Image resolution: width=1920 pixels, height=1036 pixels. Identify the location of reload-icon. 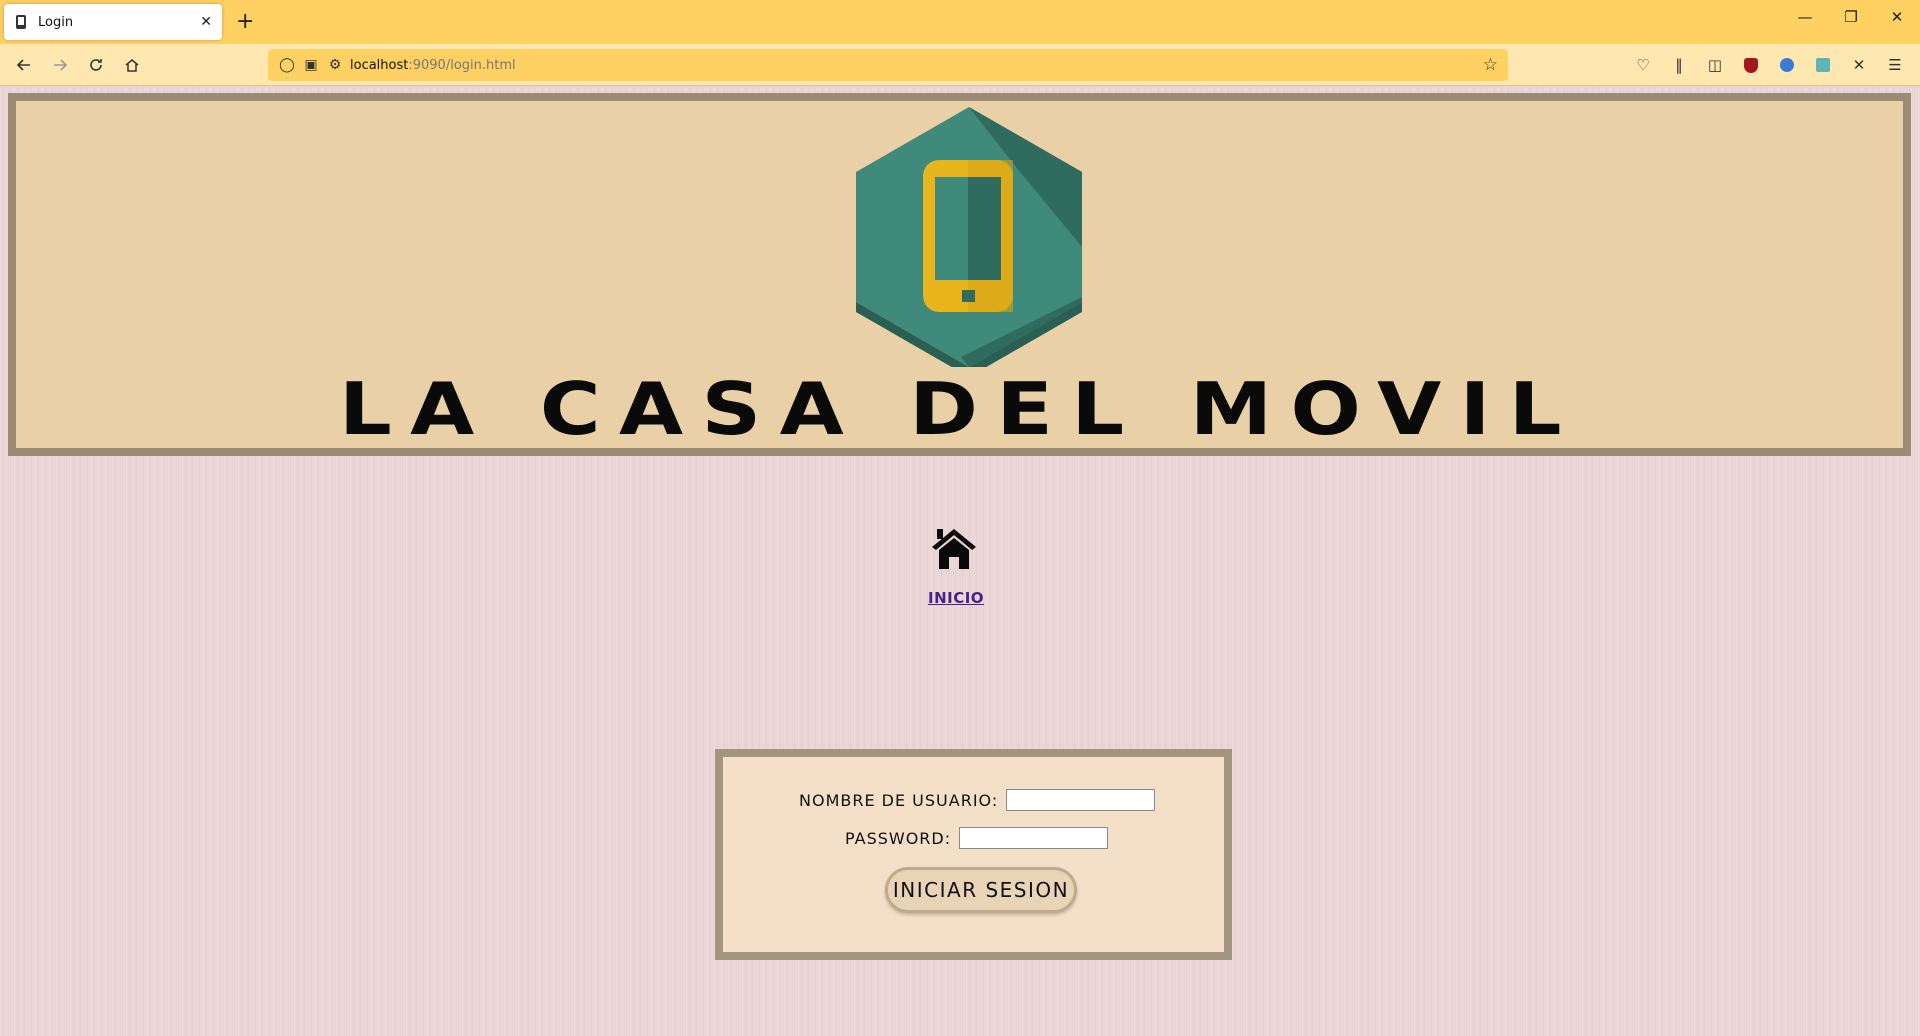
(96, 65).